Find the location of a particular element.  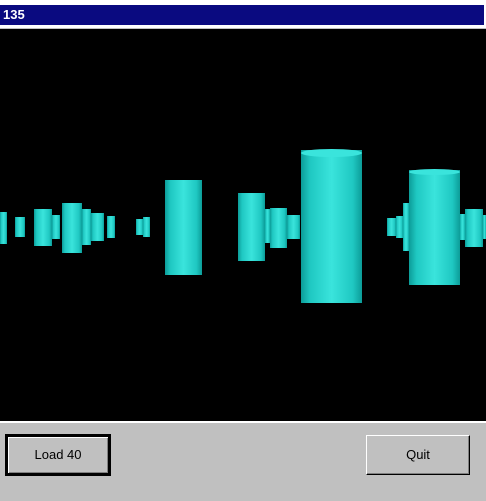

load-button: Load 40 is located at coordinates (58, 455).